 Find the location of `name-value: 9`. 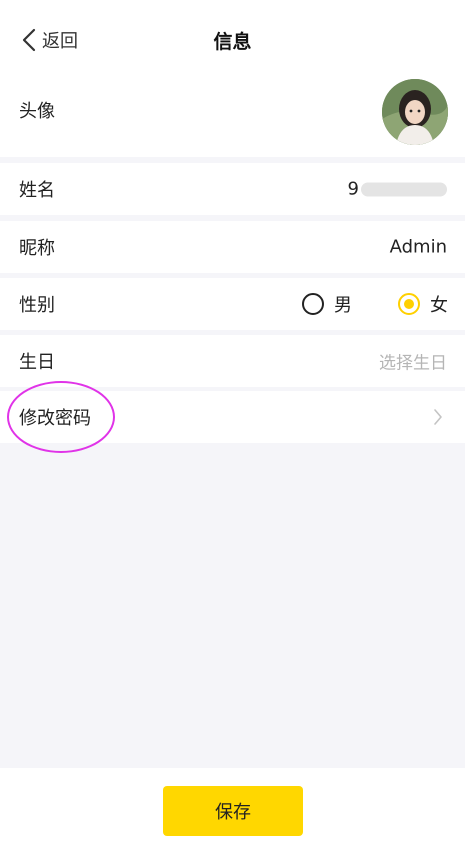

name-value: 9 is located at coordinates (397, 189).